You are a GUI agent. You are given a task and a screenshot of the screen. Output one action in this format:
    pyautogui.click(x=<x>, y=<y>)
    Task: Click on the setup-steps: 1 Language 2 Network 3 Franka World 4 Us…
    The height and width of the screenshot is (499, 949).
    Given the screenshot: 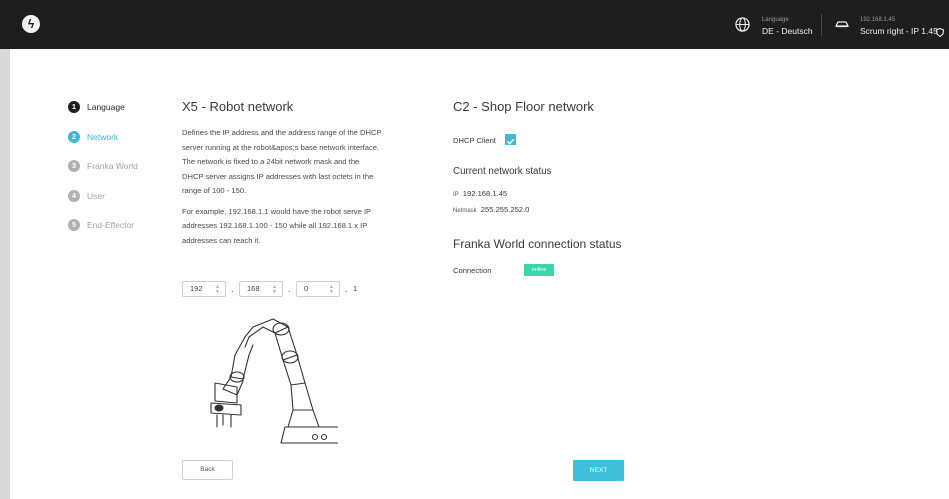 What is the action you would take?
    pyautogui.click(x=118, y=175)
    